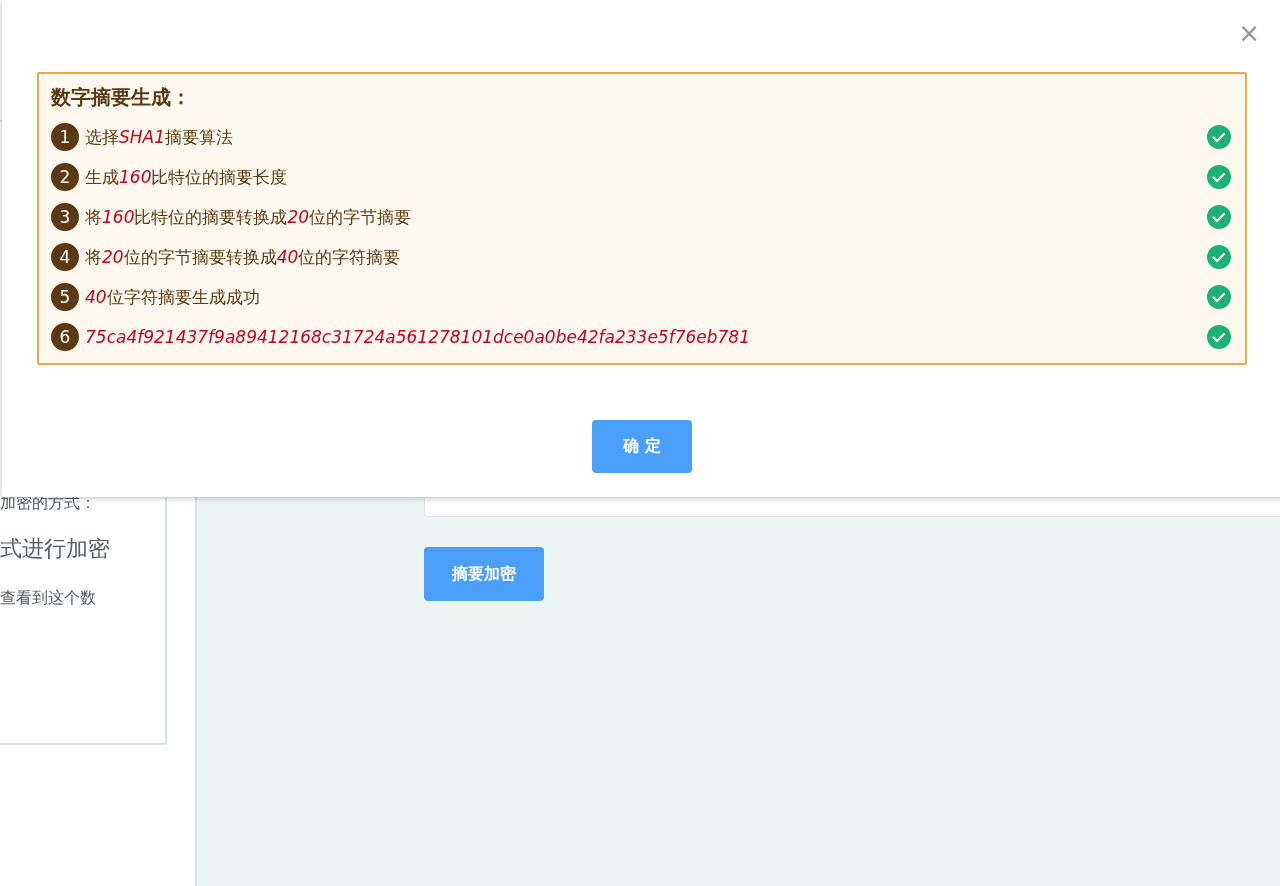 The image size is (1280, 886). What do you see at coordinates (187, 177) in the screenshot?
I see `step-text: 生成160比特位的摘要长度` at bounding box center [187, 177].